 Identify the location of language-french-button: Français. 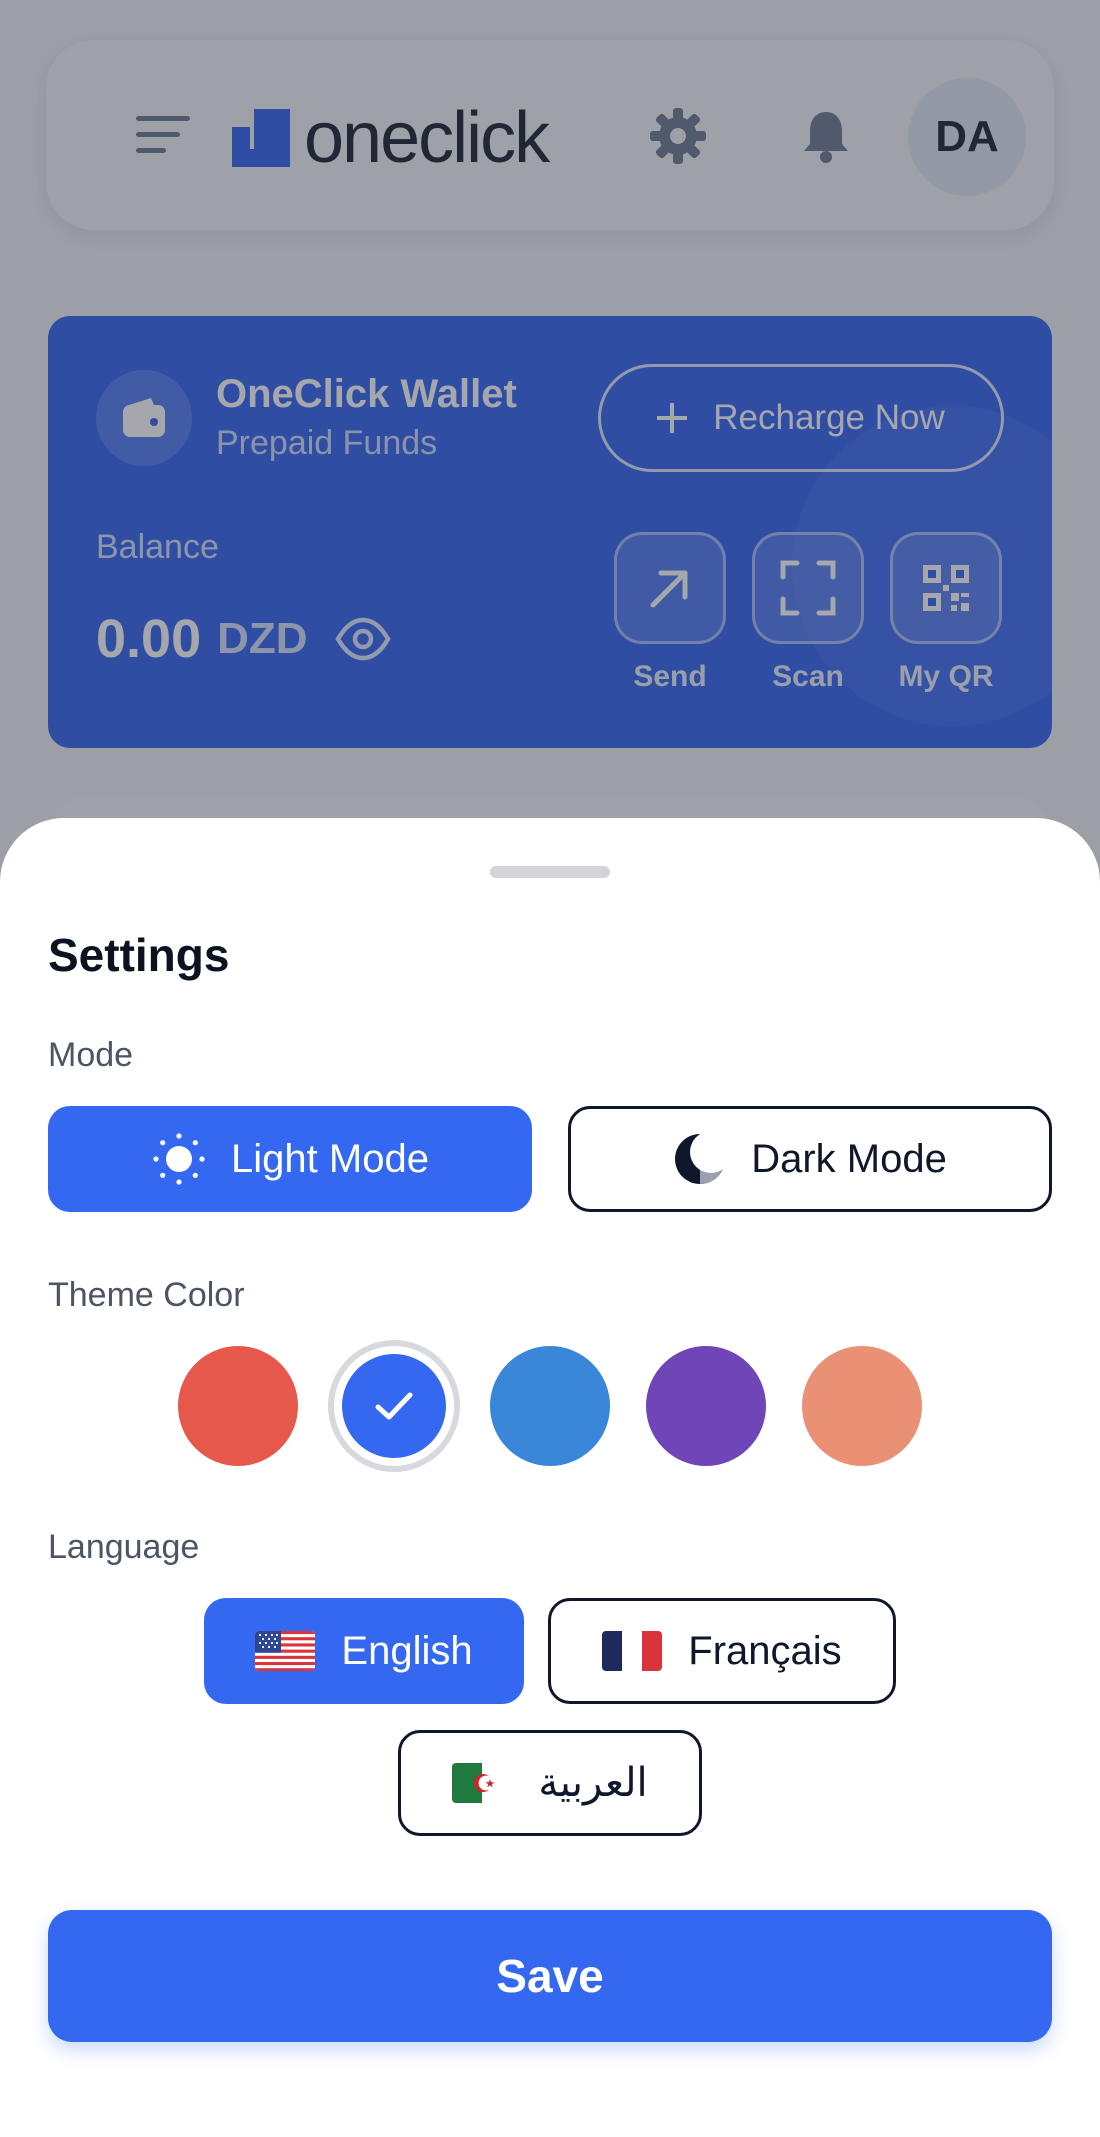
(722, 1651).